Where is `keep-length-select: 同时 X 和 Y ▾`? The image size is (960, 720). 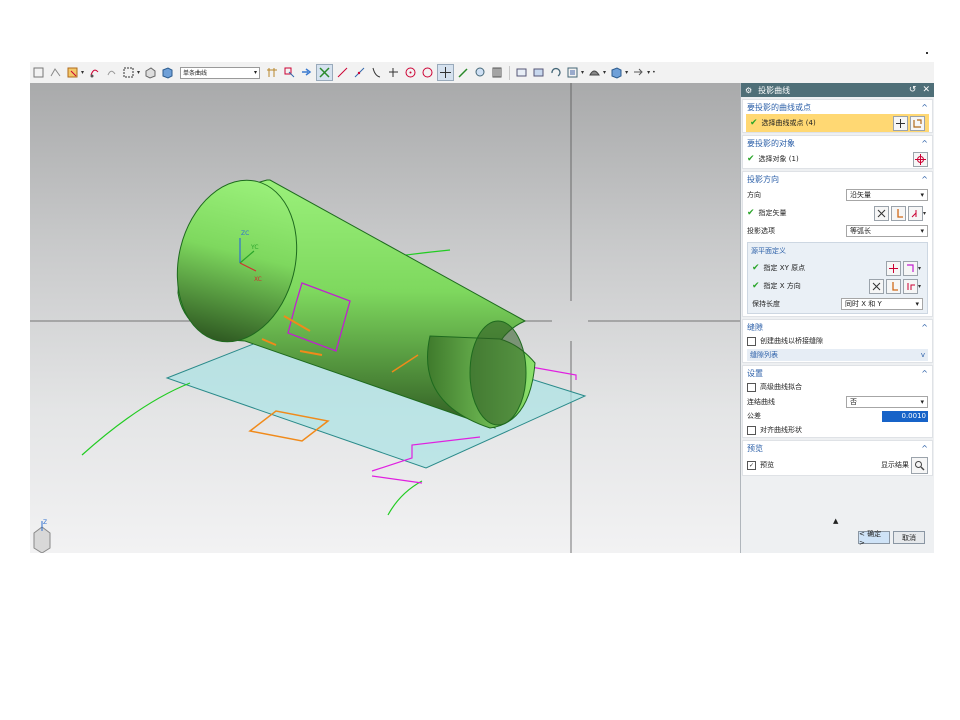
keep-length-select: 同时 X 和 Y ▾ is located at coordinates (882, 304).